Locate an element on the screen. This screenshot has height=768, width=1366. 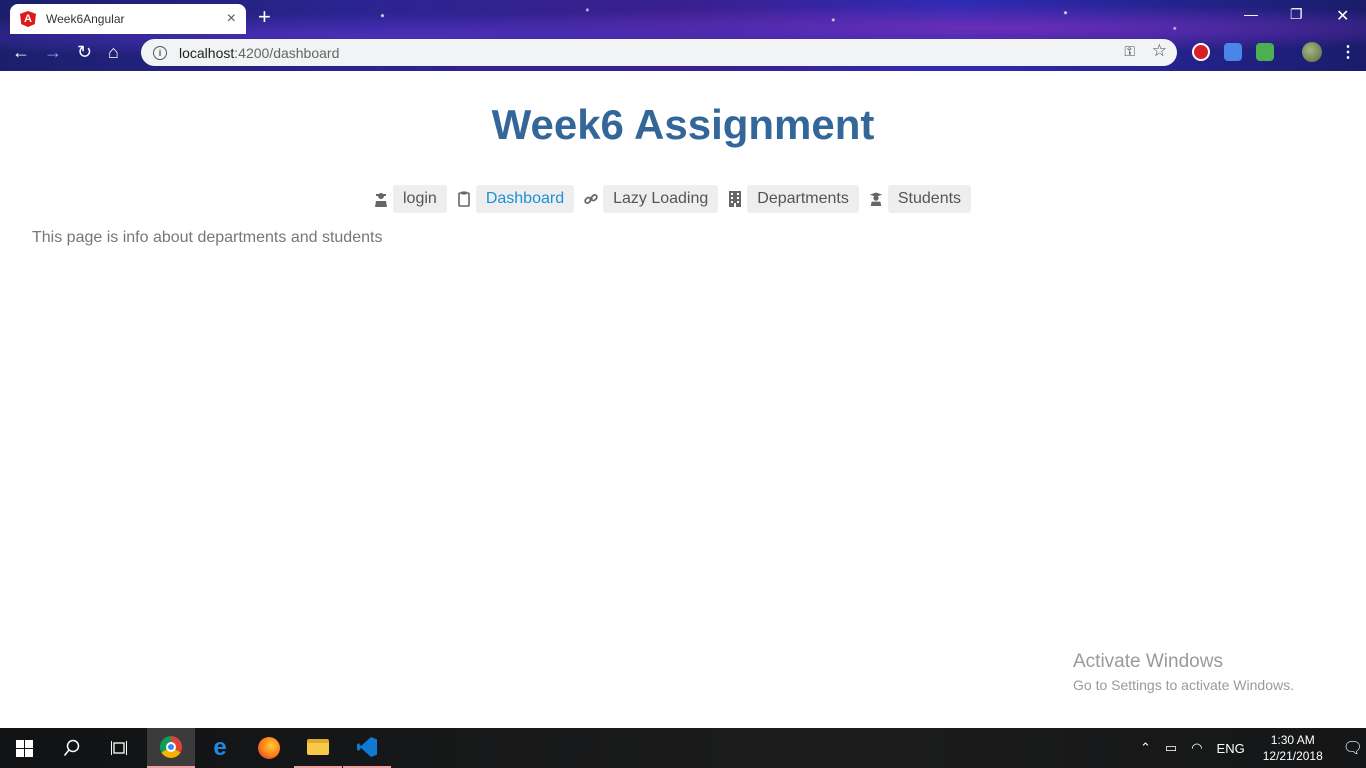
home-icon: ⌂ is located at coordinates (113, 52).